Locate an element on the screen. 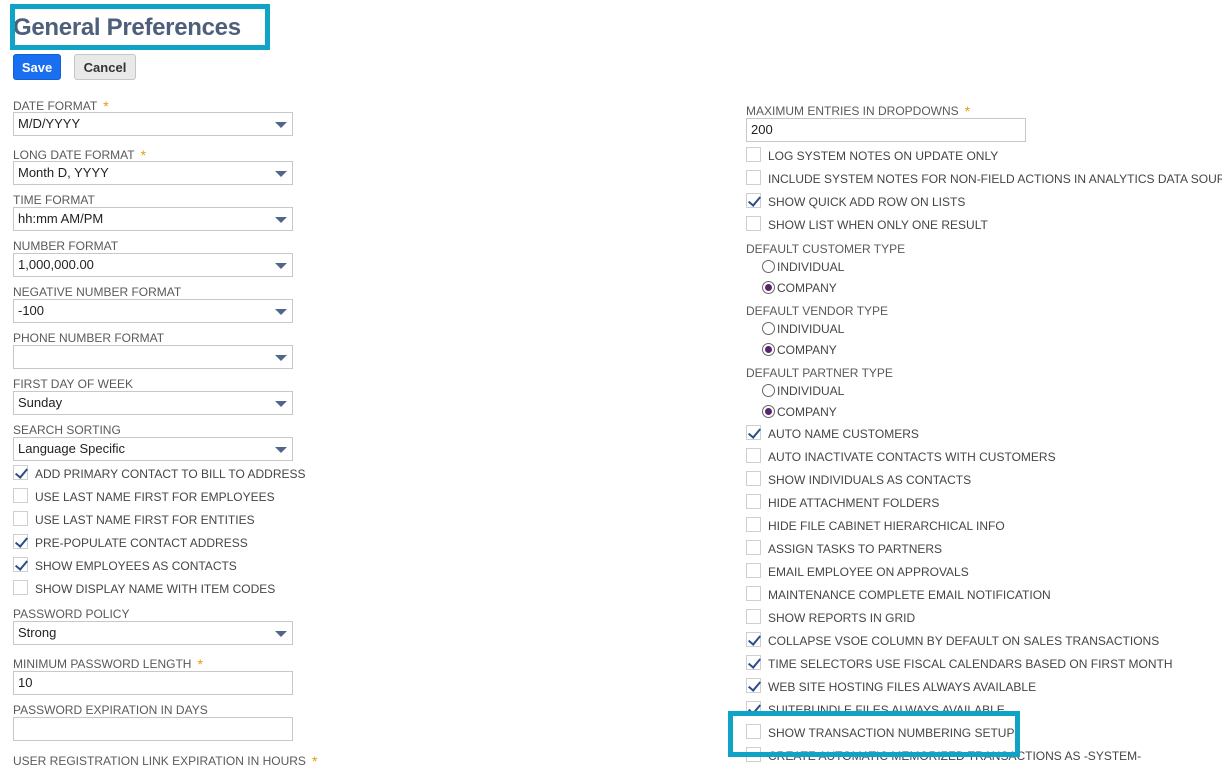 This screenshot has height=769, width=1222. checkbox-hide-attachment-folders is located at coordinates (753, 501).